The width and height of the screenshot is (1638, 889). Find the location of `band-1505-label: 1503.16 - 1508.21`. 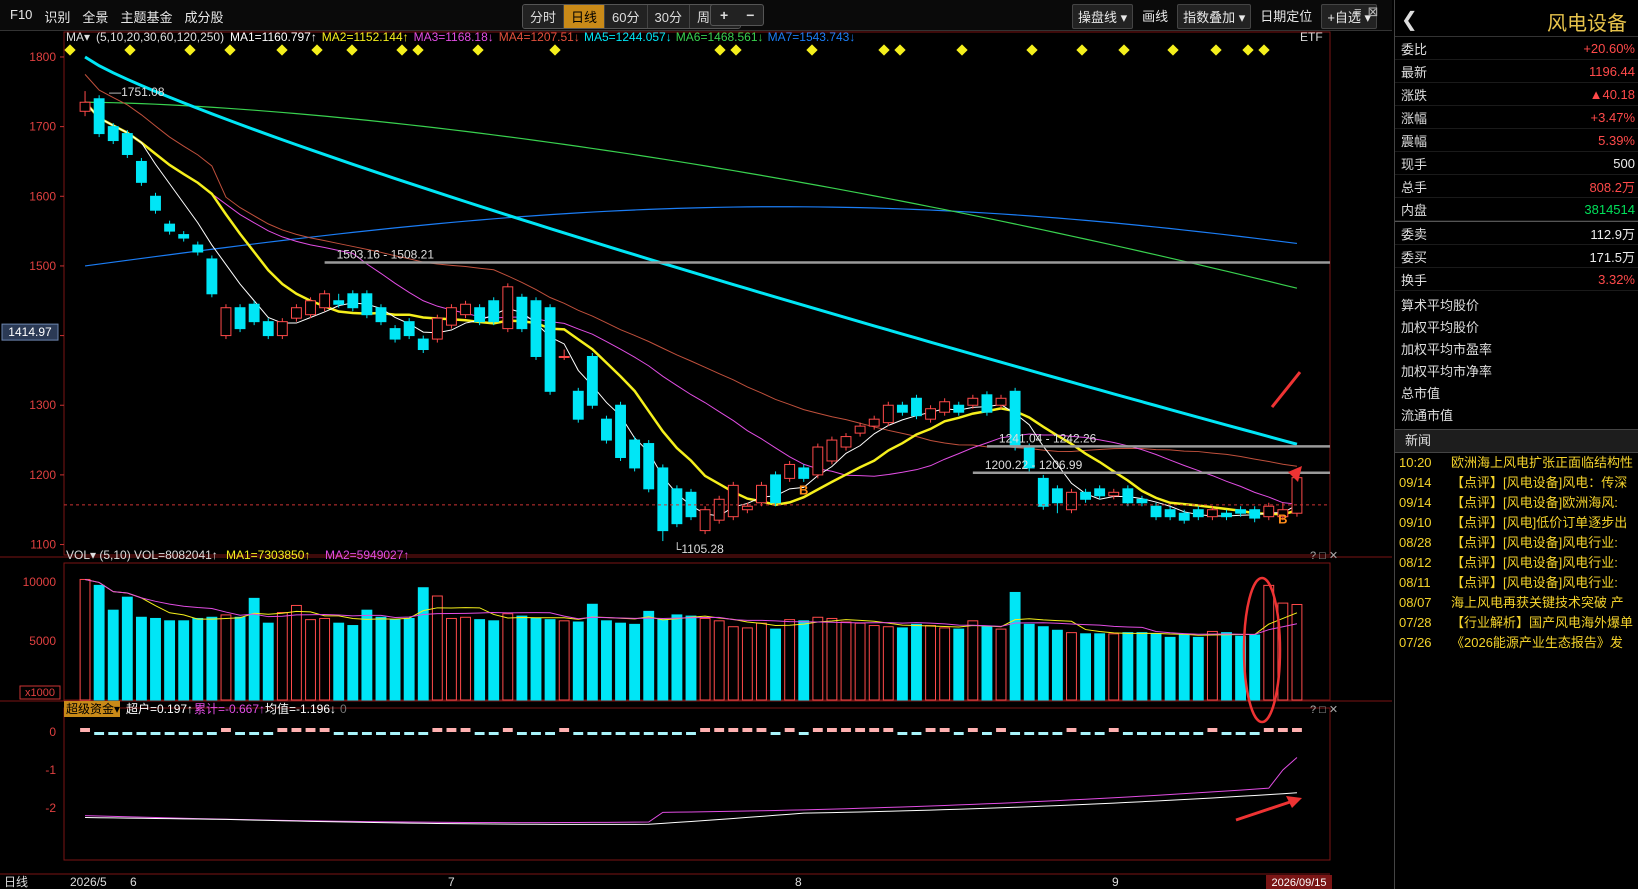

band-1505-label: 1503.16 - 1508.21 is located at coordinates (386, 254).